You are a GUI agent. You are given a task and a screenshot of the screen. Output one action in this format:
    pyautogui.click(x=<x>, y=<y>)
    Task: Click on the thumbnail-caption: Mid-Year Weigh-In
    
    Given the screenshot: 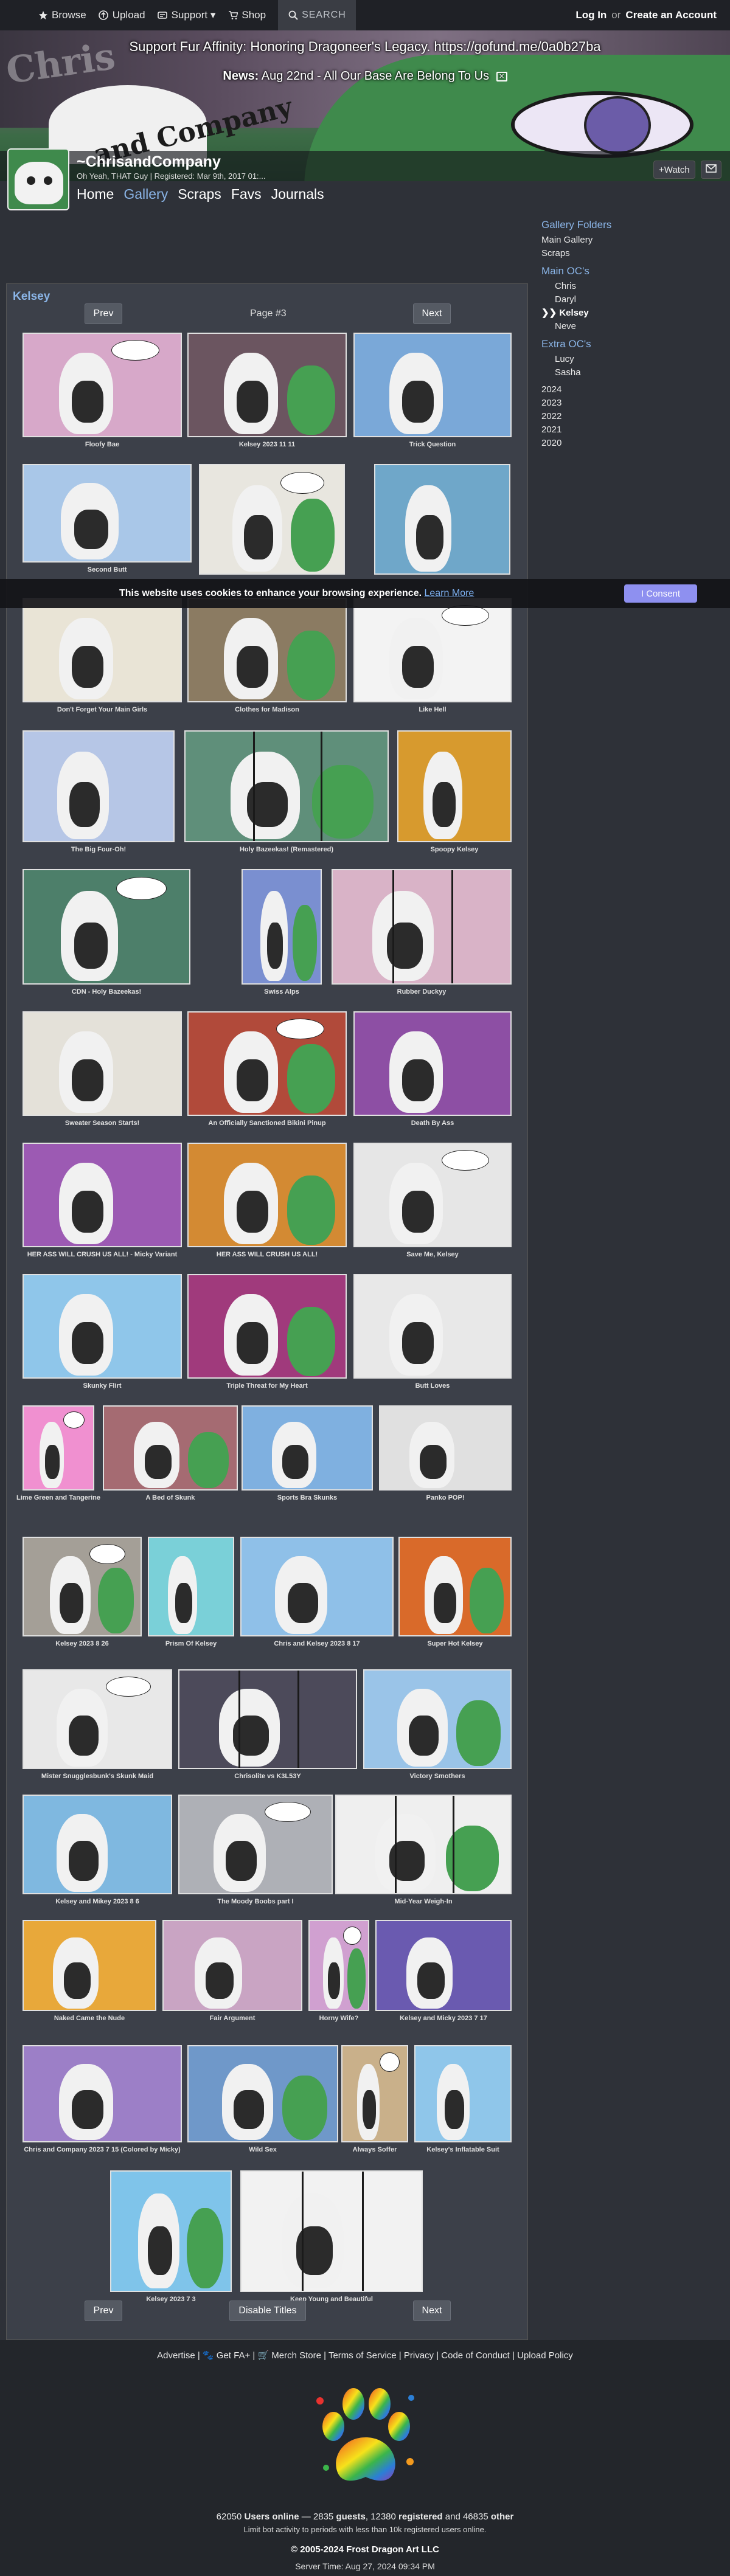 What is the action you would take?
    pyautogui.click(x=423, y=1902)
    